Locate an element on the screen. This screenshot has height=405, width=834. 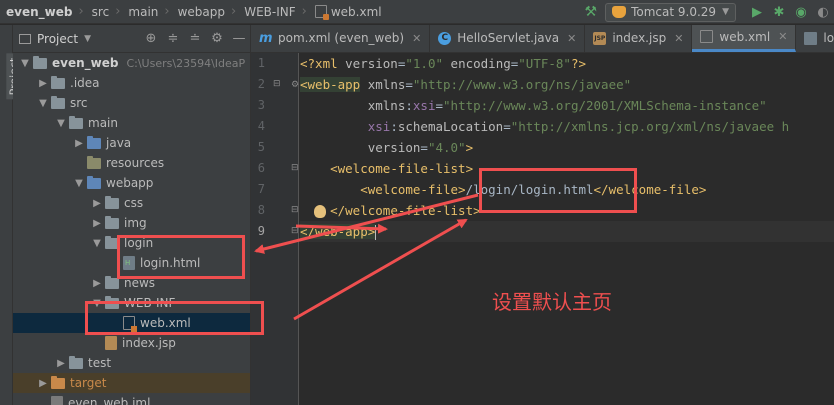
breadcrumb-main: main is located at coordinates (142, 12).